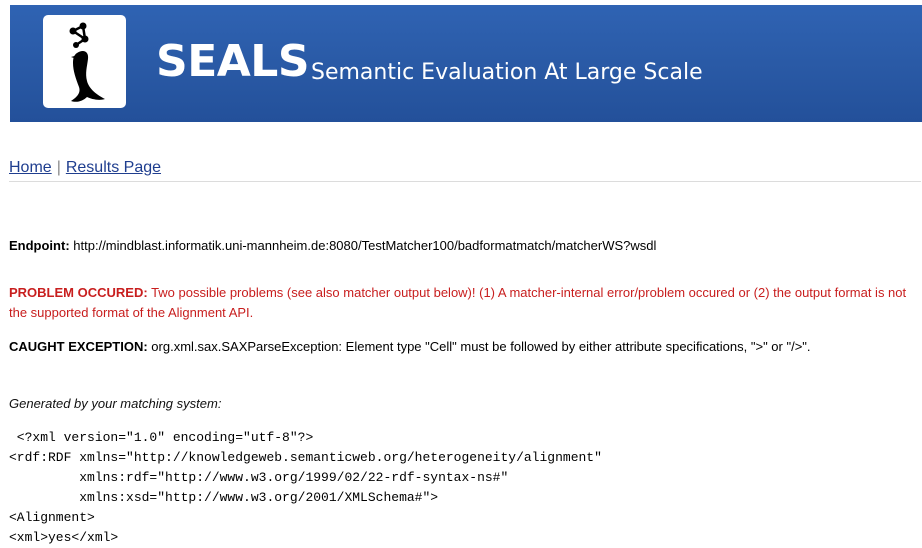 The width and height of the screenshot is (922, 548). Describe the element at coordinates (30, 167) in the screenshot. I see `home-link: Home` at that location.